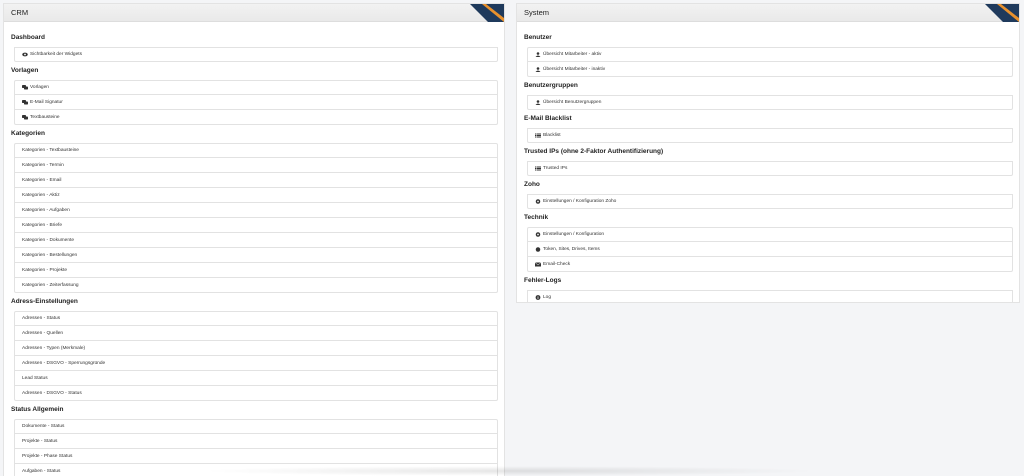 The width and height of the screenshot is (1024, 476). I want to click on list-item-textbausteine: Textbausteine, so click(256, 117).